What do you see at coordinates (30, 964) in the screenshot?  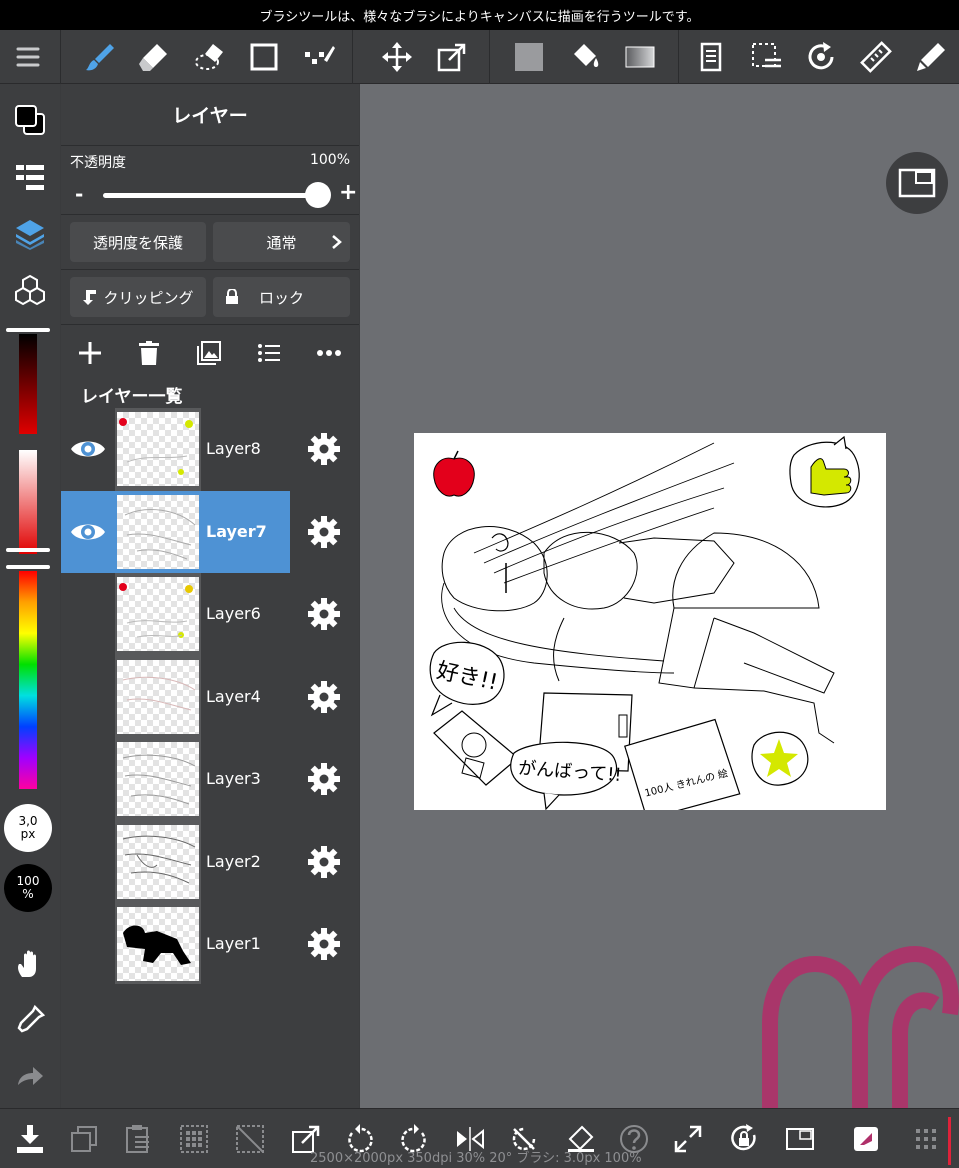 I see `hand-icon` at bounding box center [30, 964].